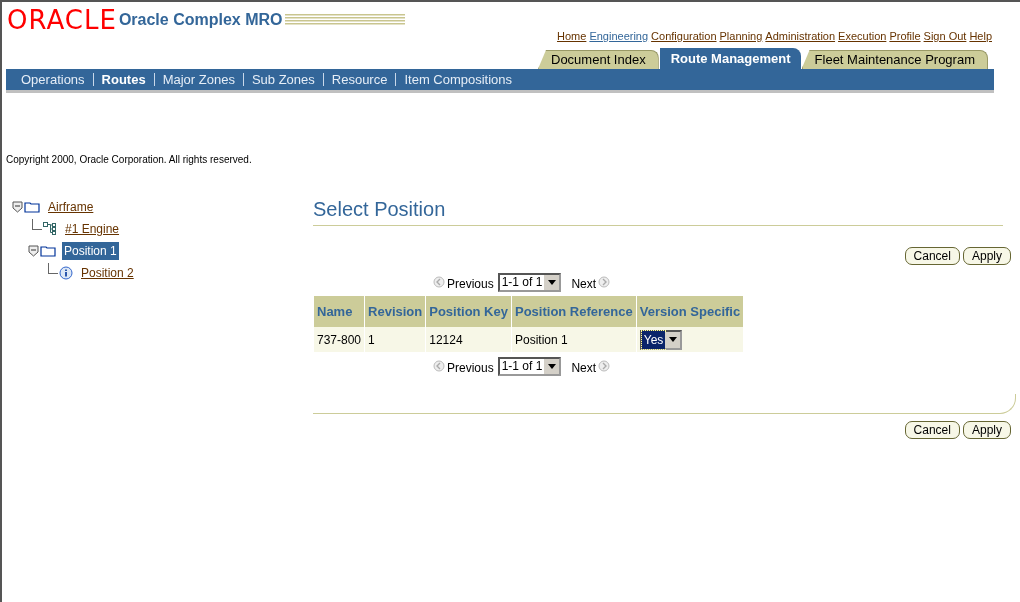 The image size is (1020, 602). Describe the element at coordinates (741, 36) in the screenshot. I see `global-link: Planning` at that location.